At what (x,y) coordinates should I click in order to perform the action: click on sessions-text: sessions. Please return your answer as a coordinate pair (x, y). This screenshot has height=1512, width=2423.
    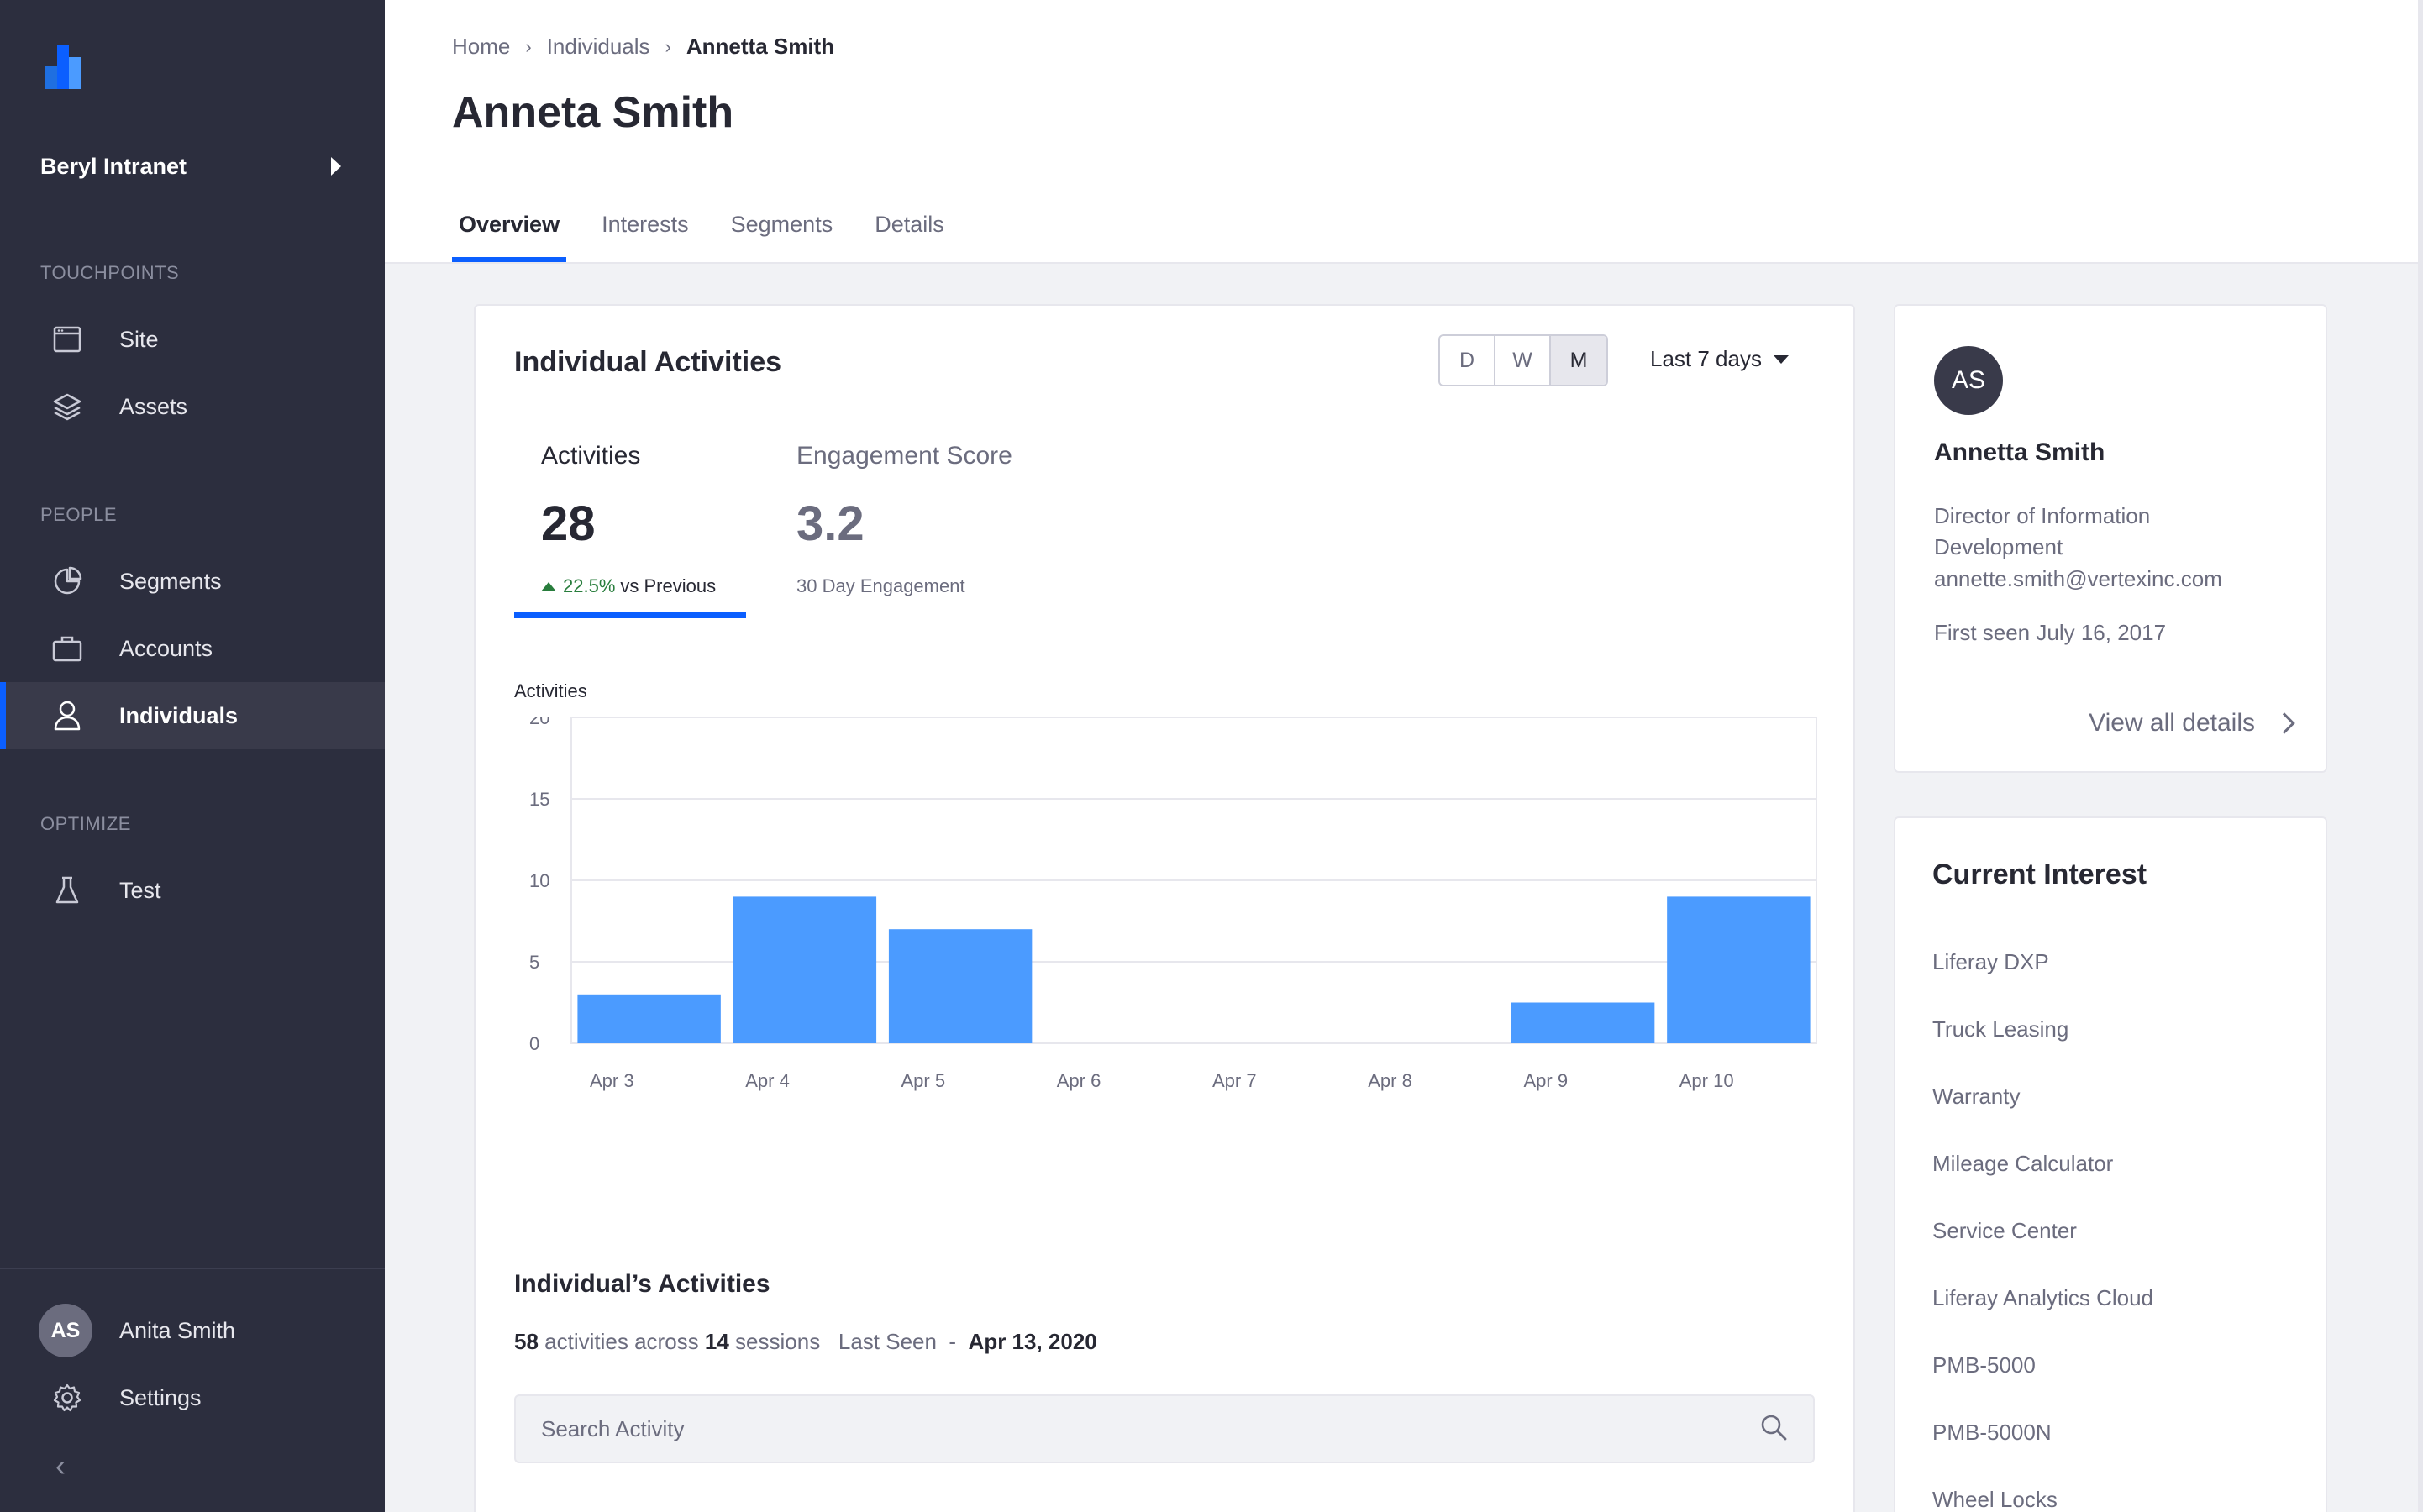
    Looking at the image, I should click on (778, 1341).